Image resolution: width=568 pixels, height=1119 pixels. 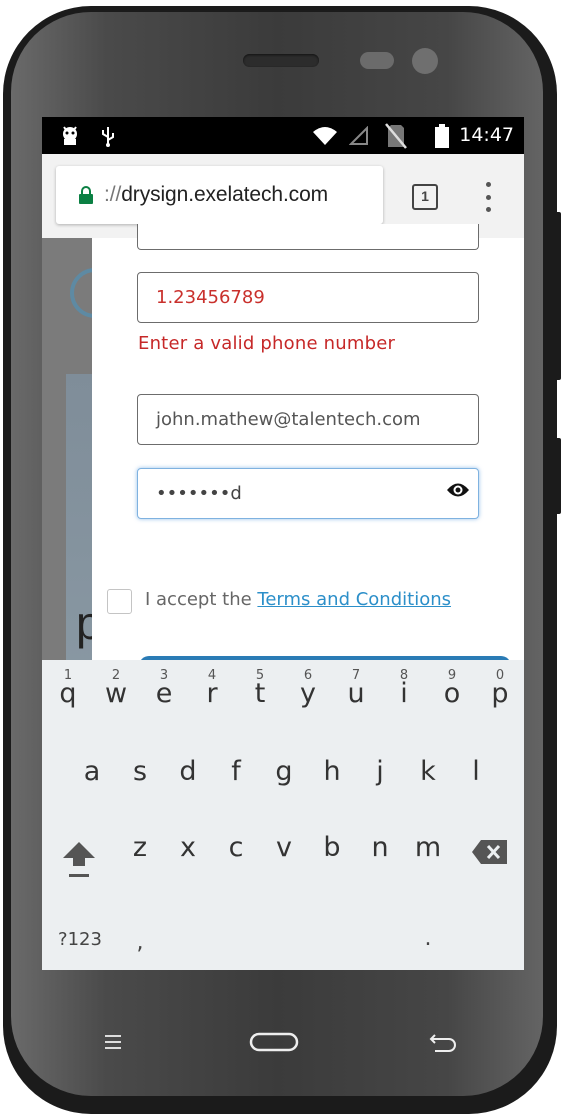 I want to click on key-label: i, so click(x=404, y=693).